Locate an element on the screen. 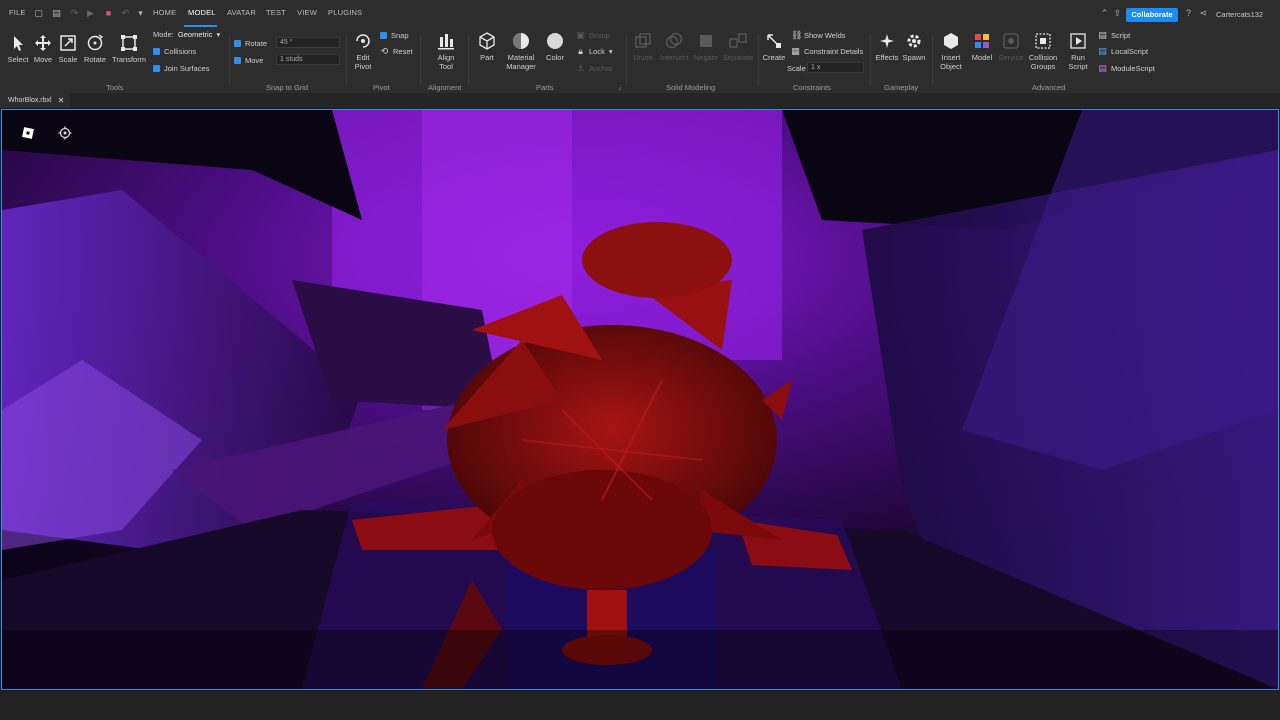 The image size is (1280, 720). lock-label: Lock is located at coordinates (597, 51).